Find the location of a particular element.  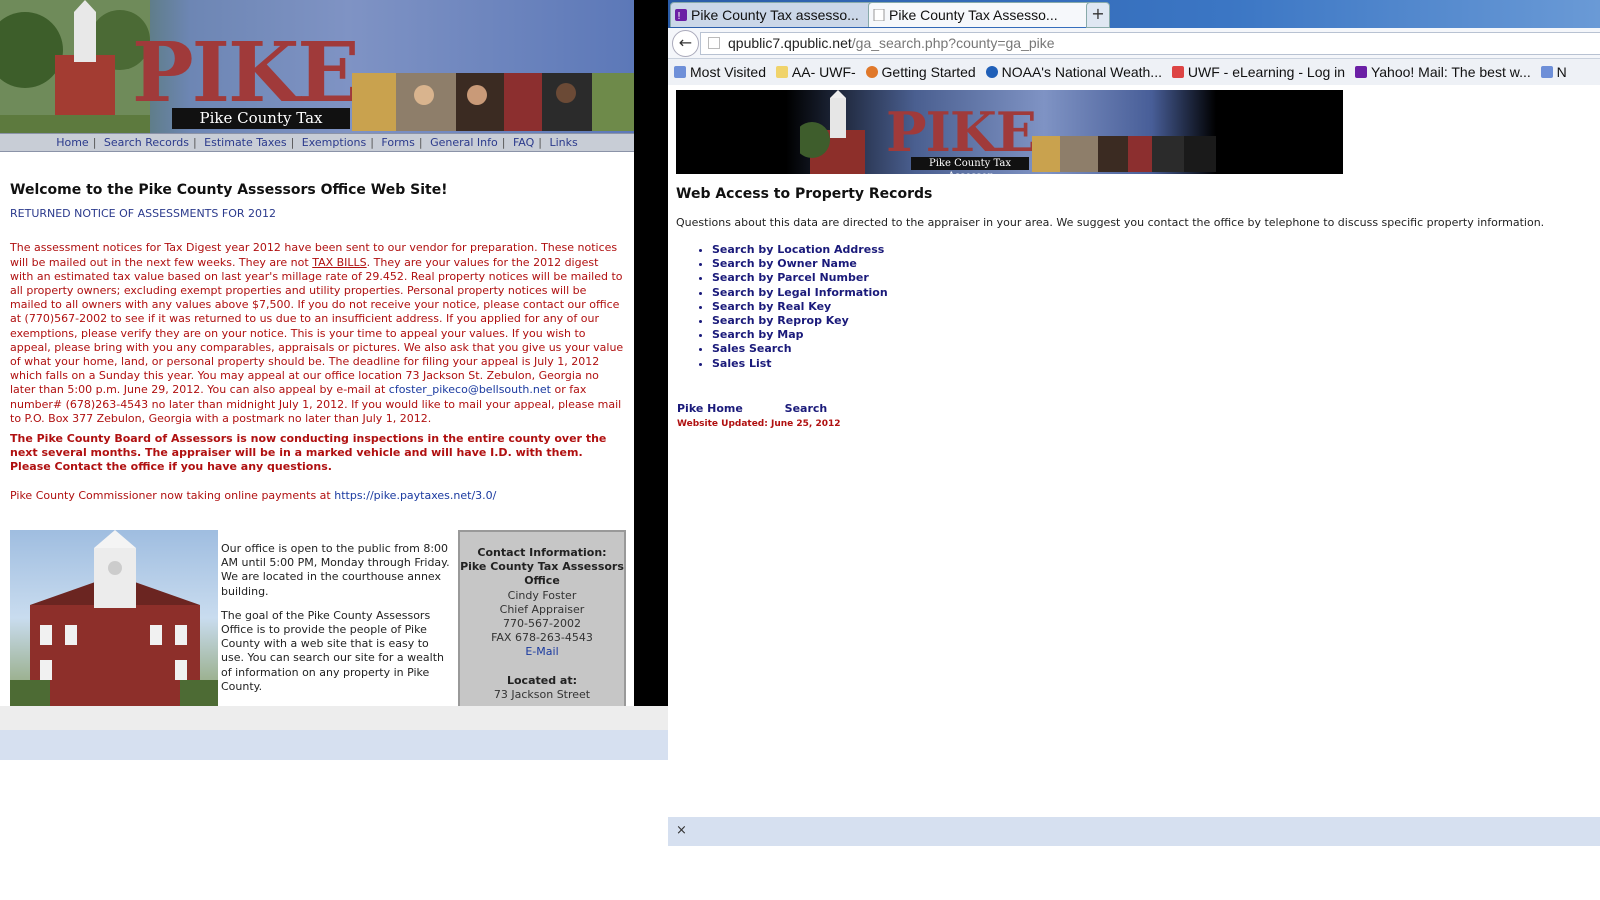

bookmark-uwf-elearning: UWF - eLearning - Log in is located at coordinates (1258, 72).